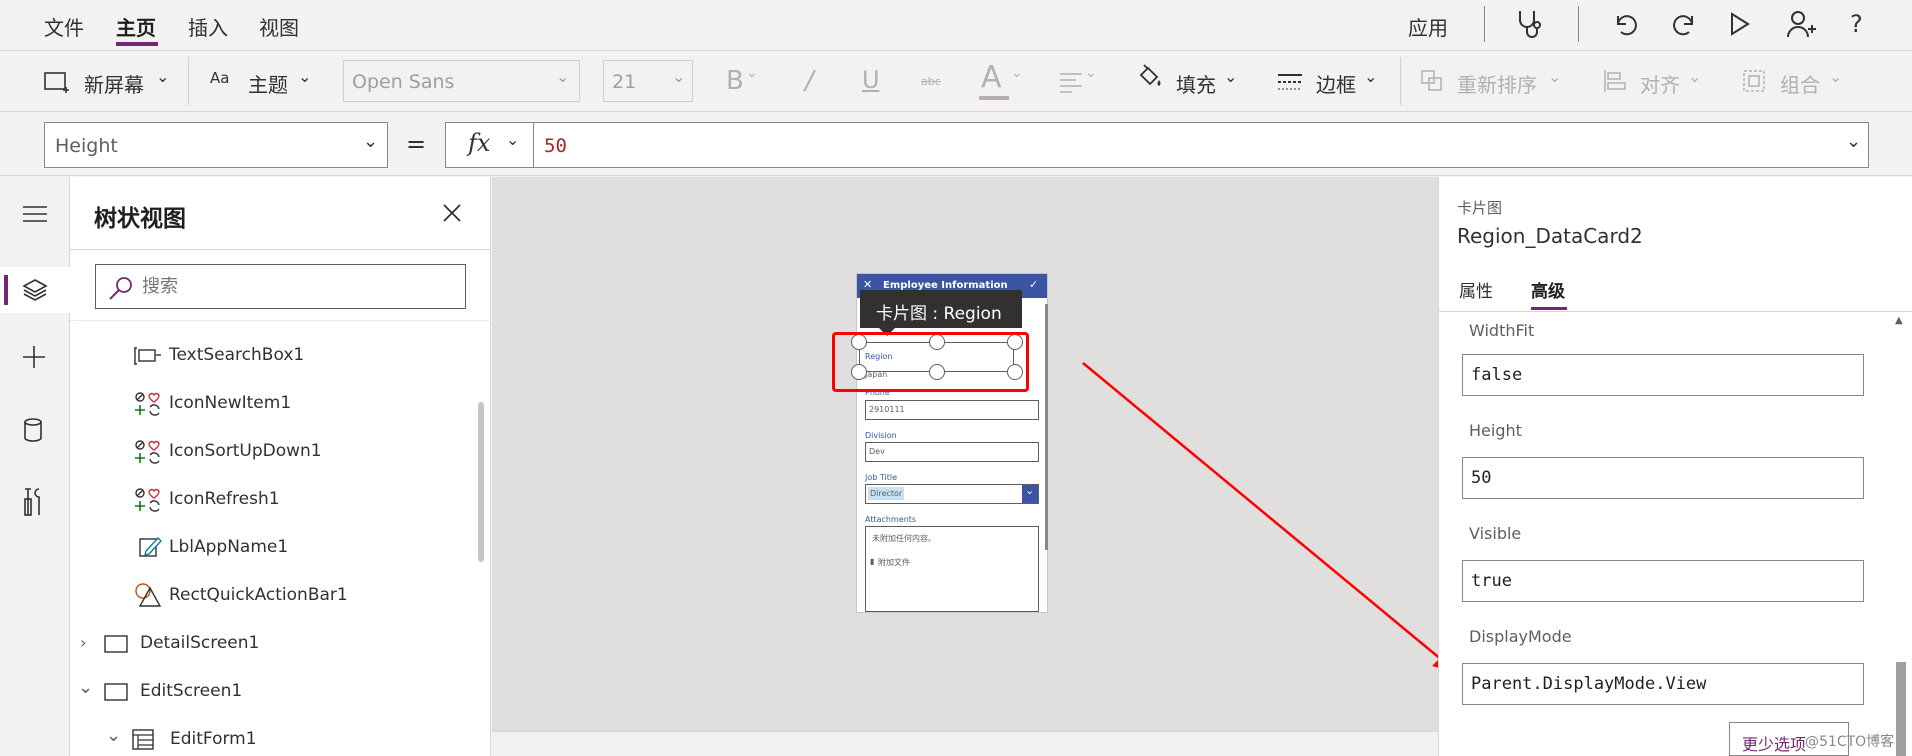 This screenshot has width=1912, height=756. Describe the element at coordinates (1684, 24) in the screenshot. I see `redo-icon` at that location.